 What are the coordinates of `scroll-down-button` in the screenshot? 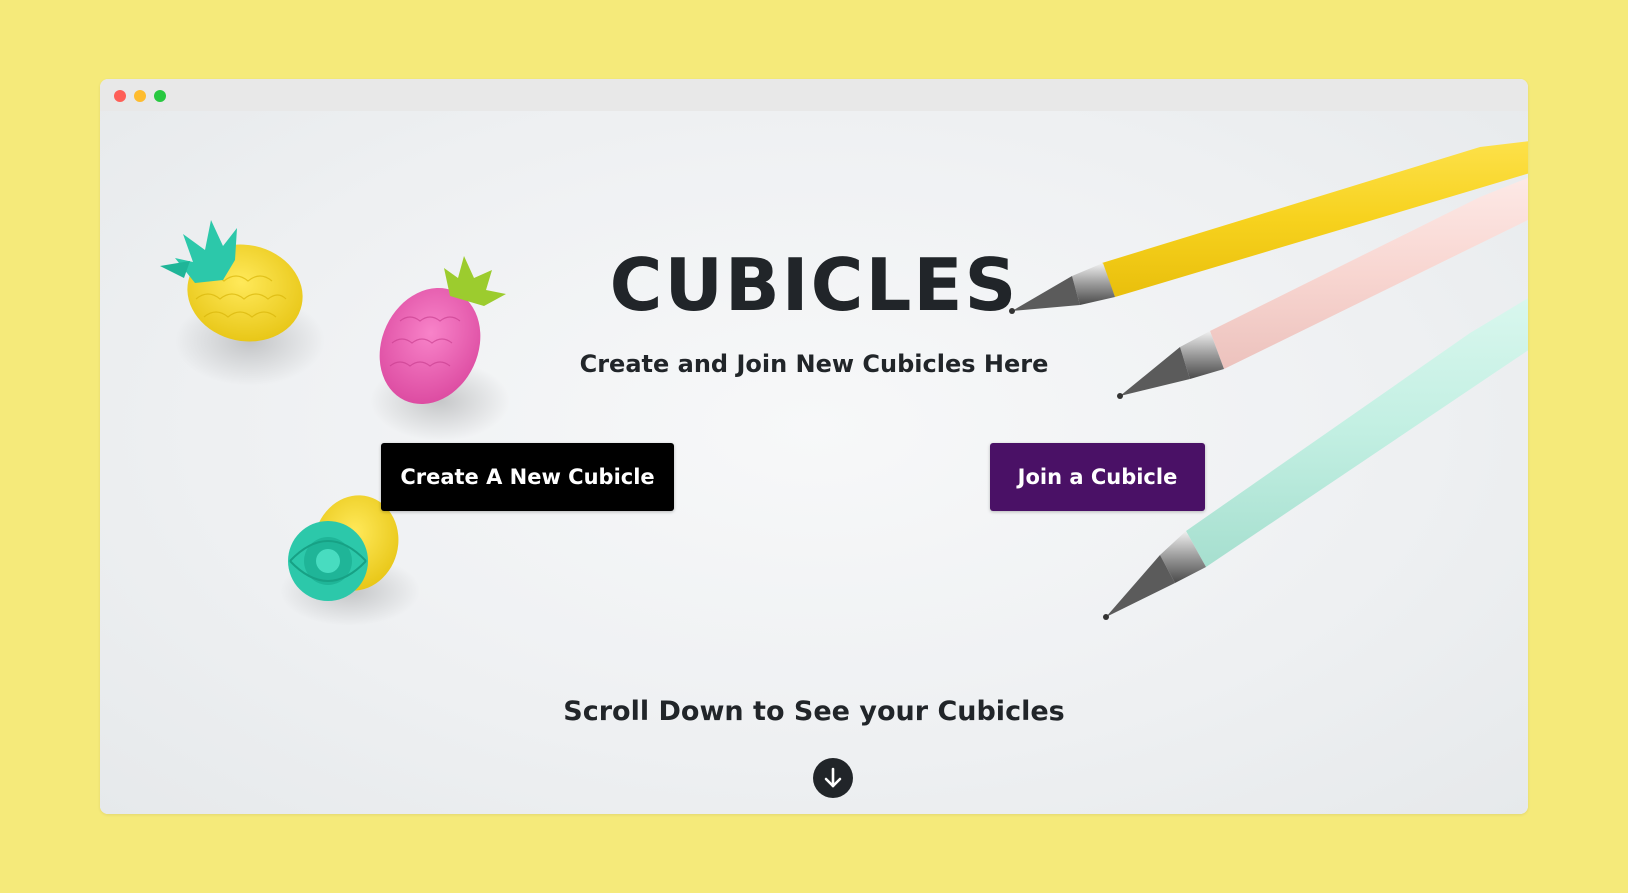 It's located at (833, 778).